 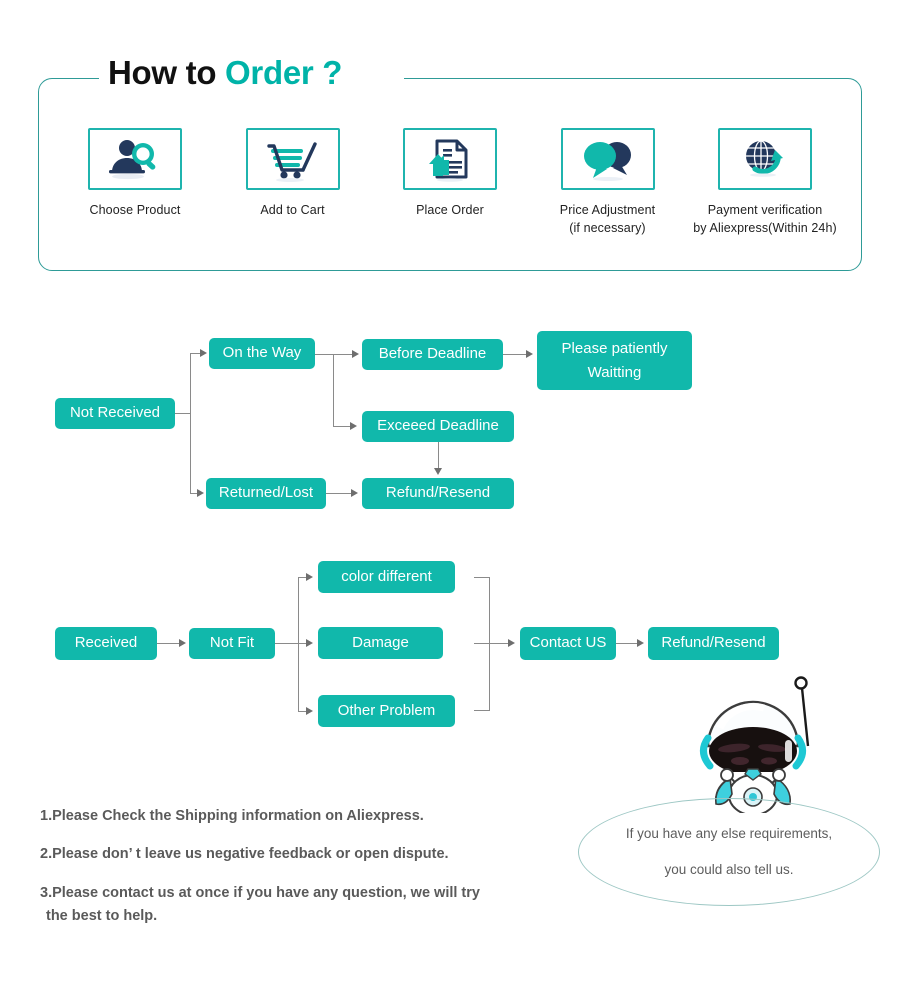 What do you see at coordinates (607, 210) in the screenshot?
I see `step-label-main: Price Adjustment` at bounding box center [607, 210].